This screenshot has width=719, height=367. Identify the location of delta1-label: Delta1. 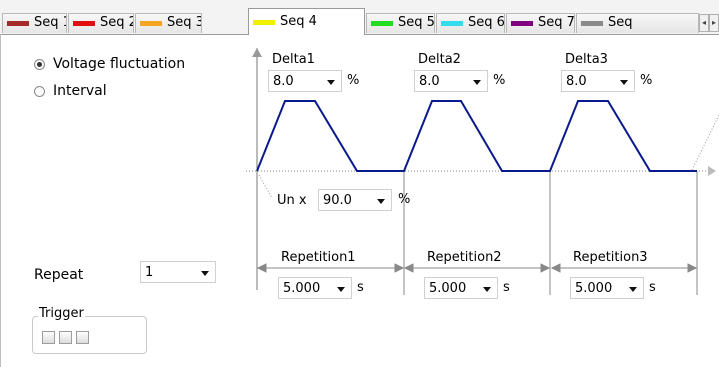
(293, 59).